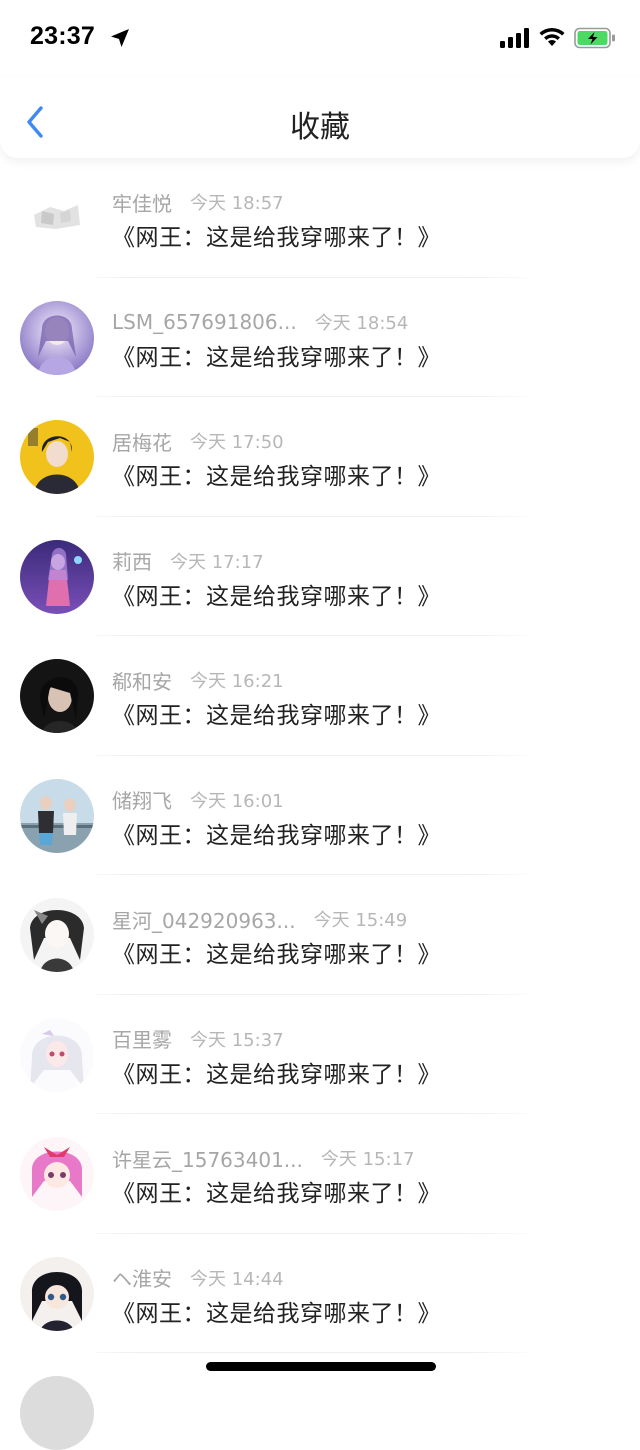 This screenshot has height=1450, width=640. I want to click on timestamp: 今天 15:17, so click(367, 1159).